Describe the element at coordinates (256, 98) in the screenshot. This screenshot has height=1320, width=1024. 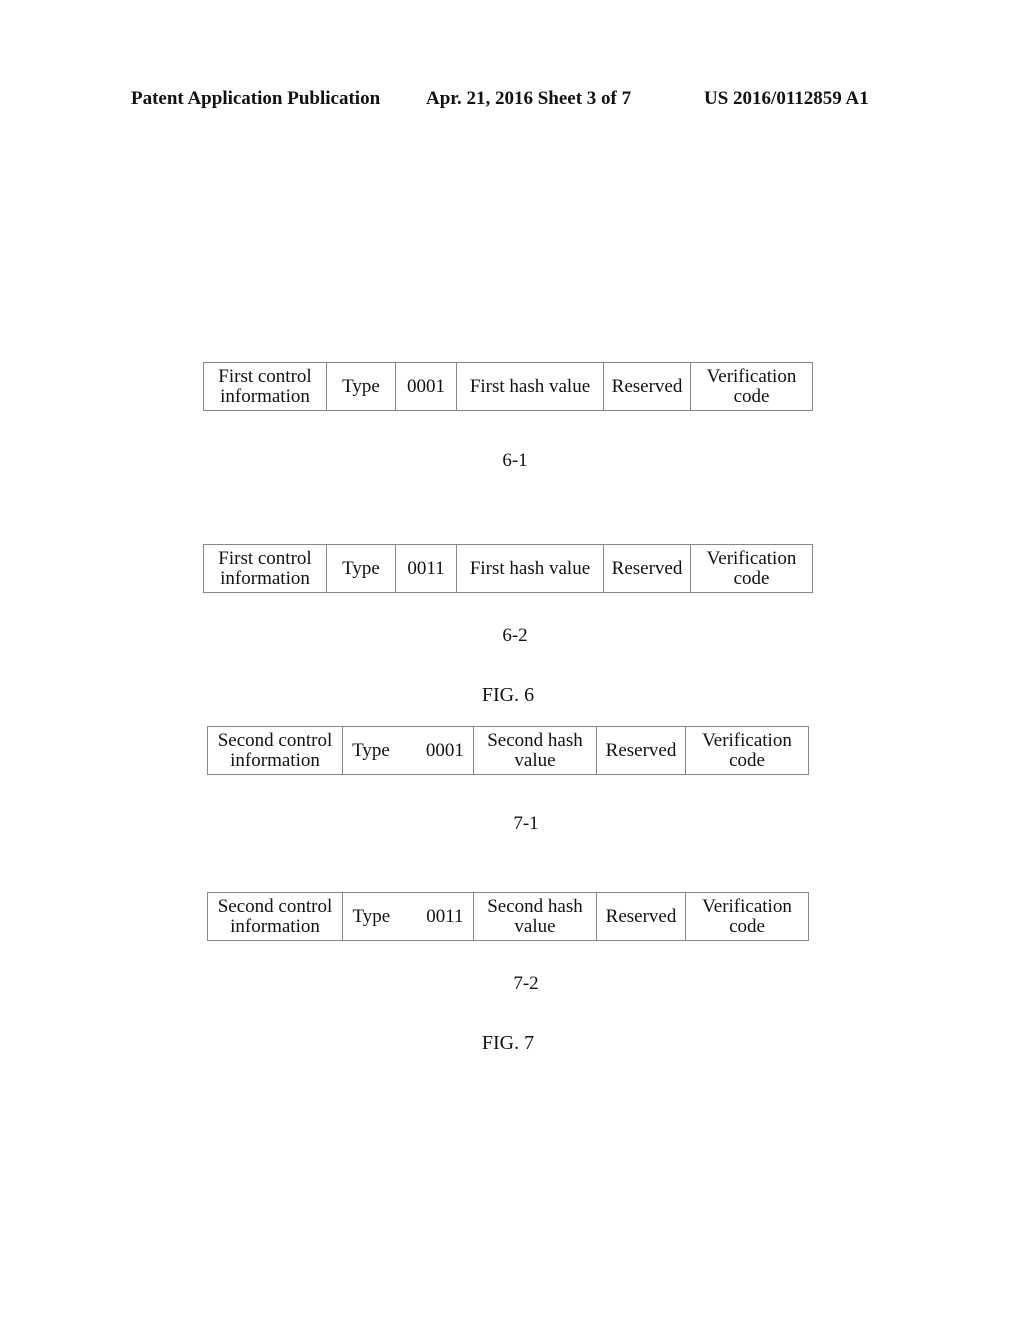
I see `publication-title: Patent Application Publication` at that location.